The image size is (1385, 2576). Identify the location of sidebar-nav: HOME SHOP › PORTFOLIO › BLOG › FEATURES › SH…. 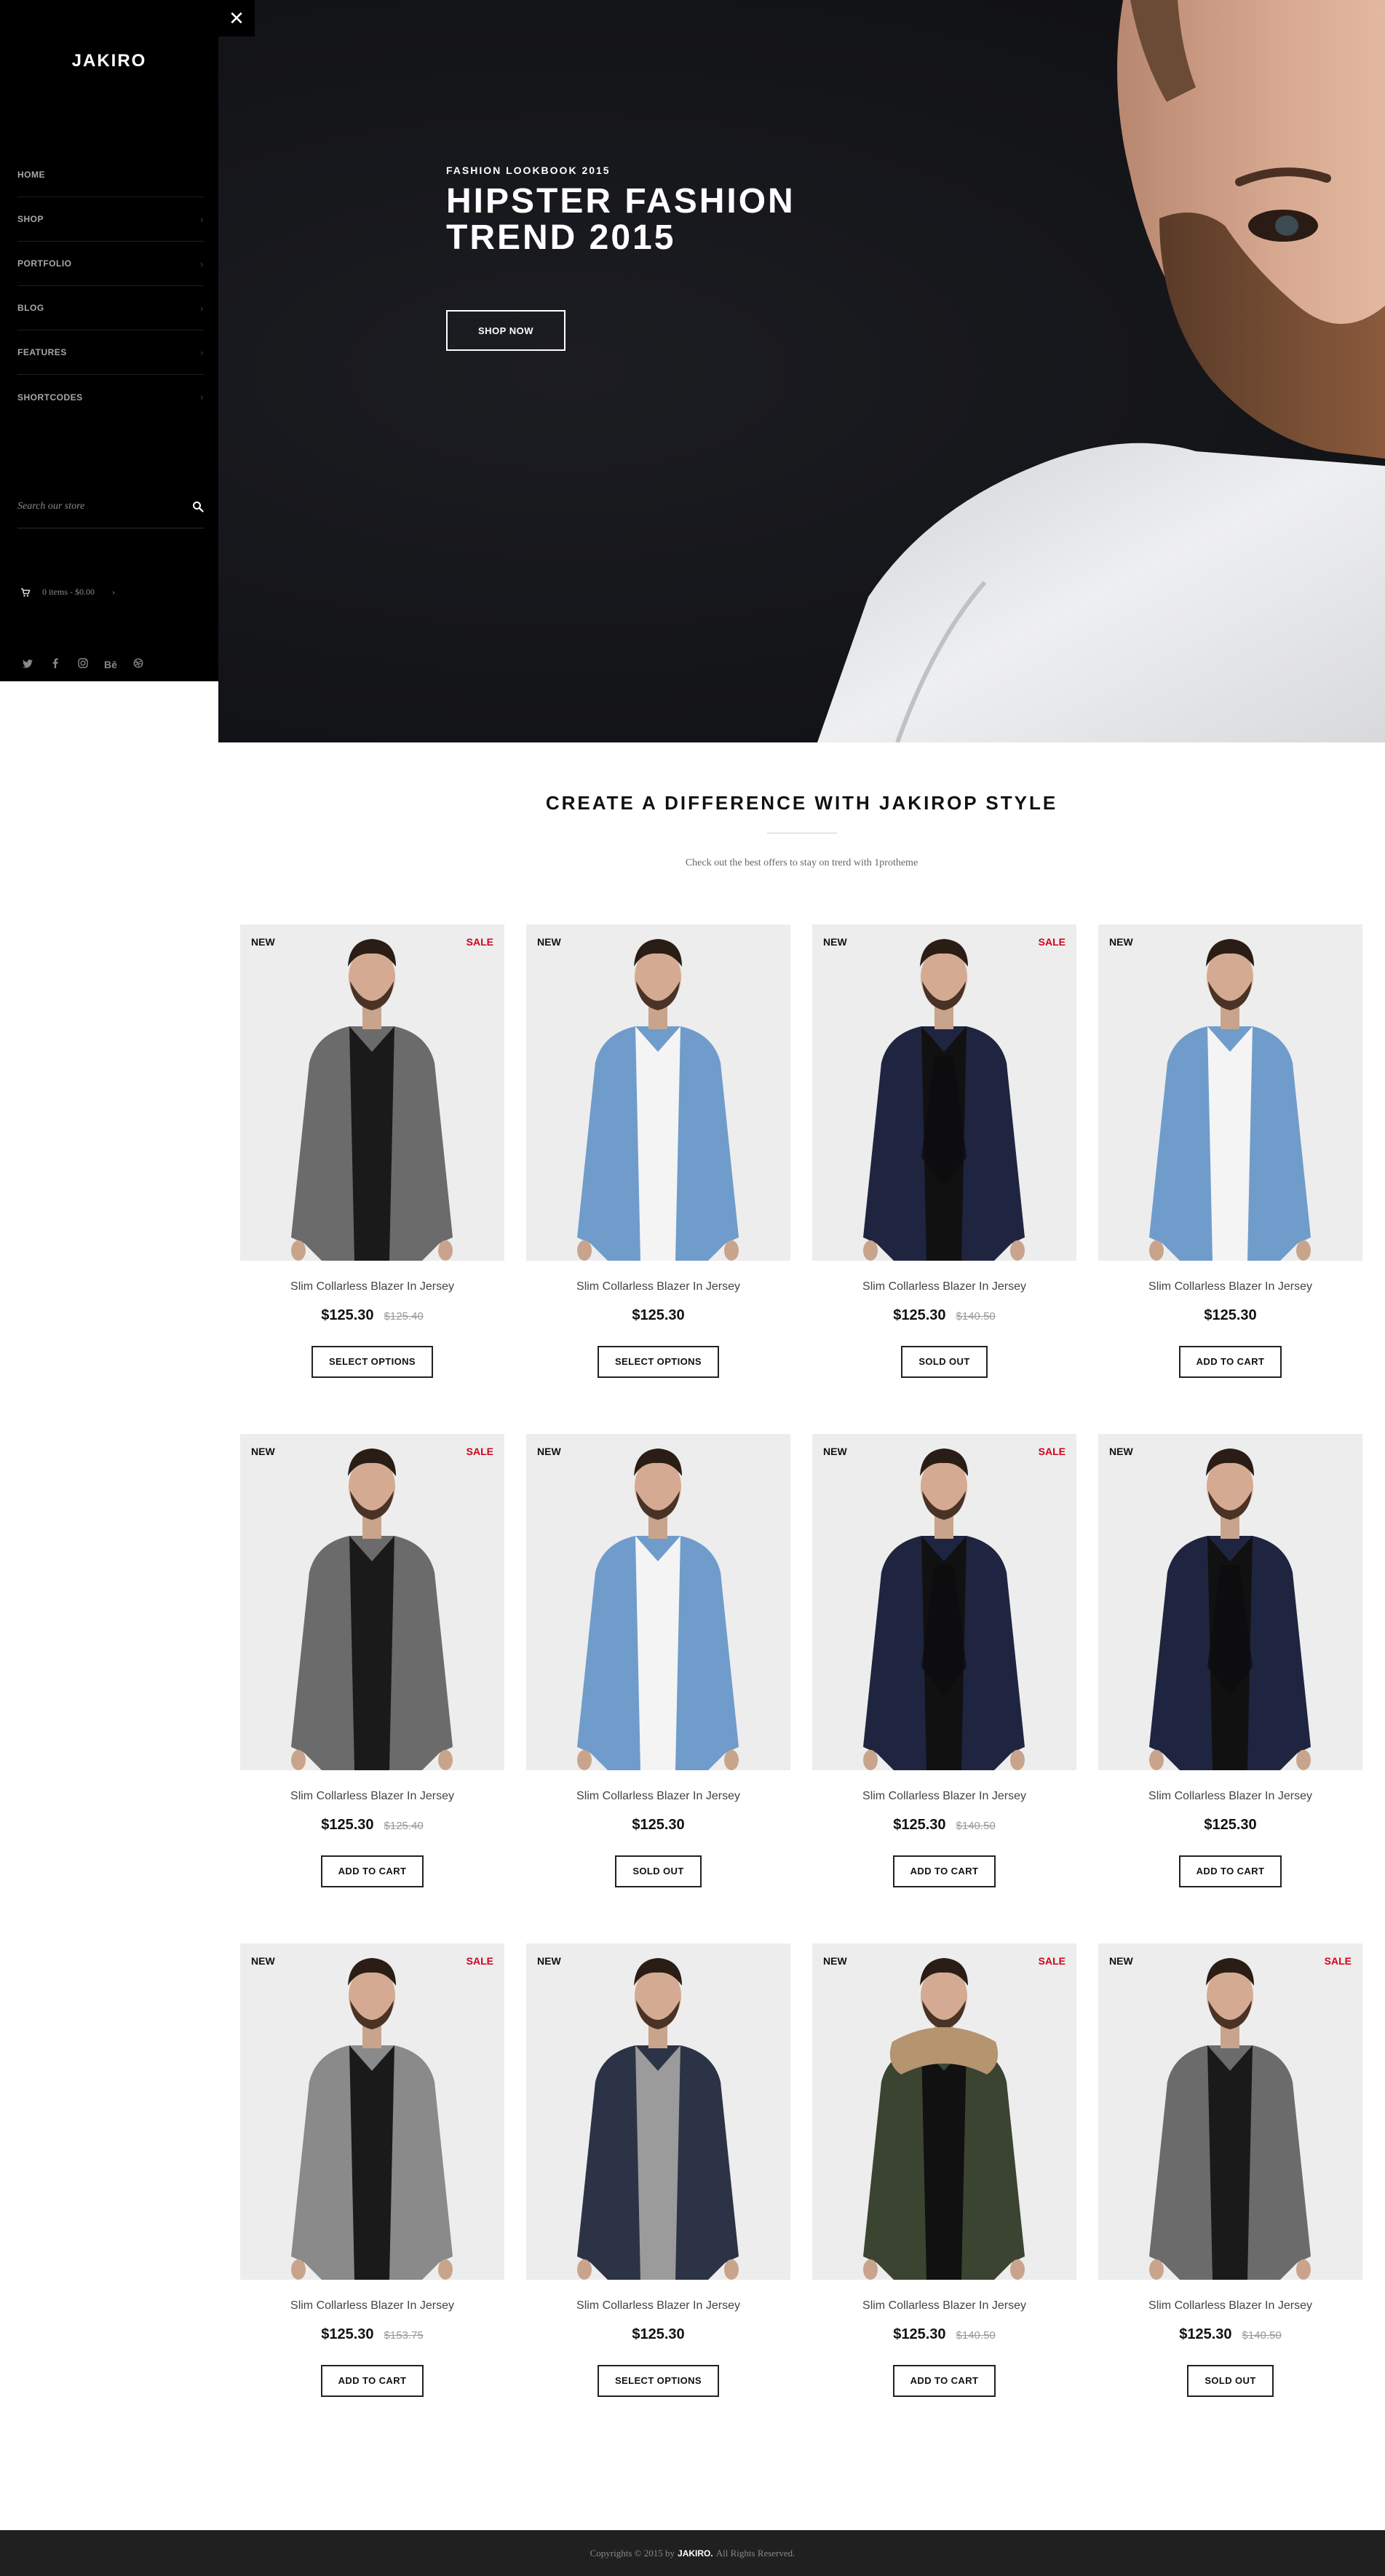
(110, 286).